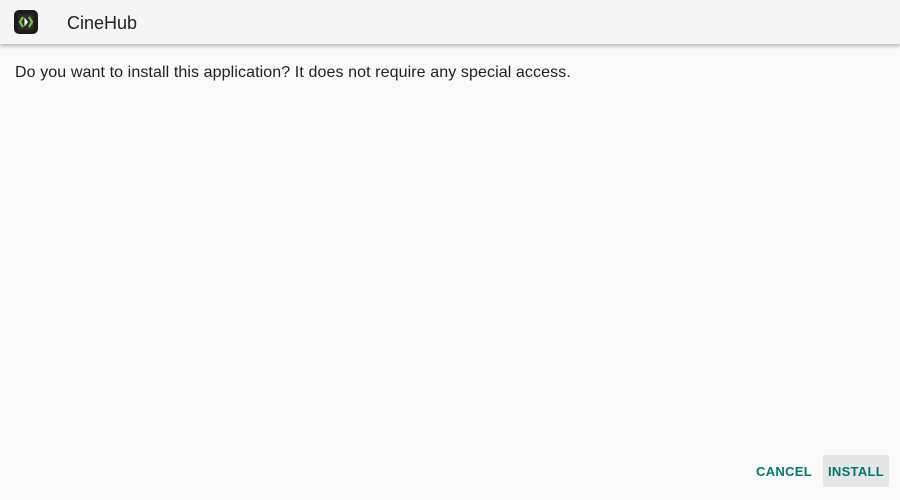 The height and width of the screenshot is (500, 900). I want to click on cinehub-app-icon, so click(26, 22).